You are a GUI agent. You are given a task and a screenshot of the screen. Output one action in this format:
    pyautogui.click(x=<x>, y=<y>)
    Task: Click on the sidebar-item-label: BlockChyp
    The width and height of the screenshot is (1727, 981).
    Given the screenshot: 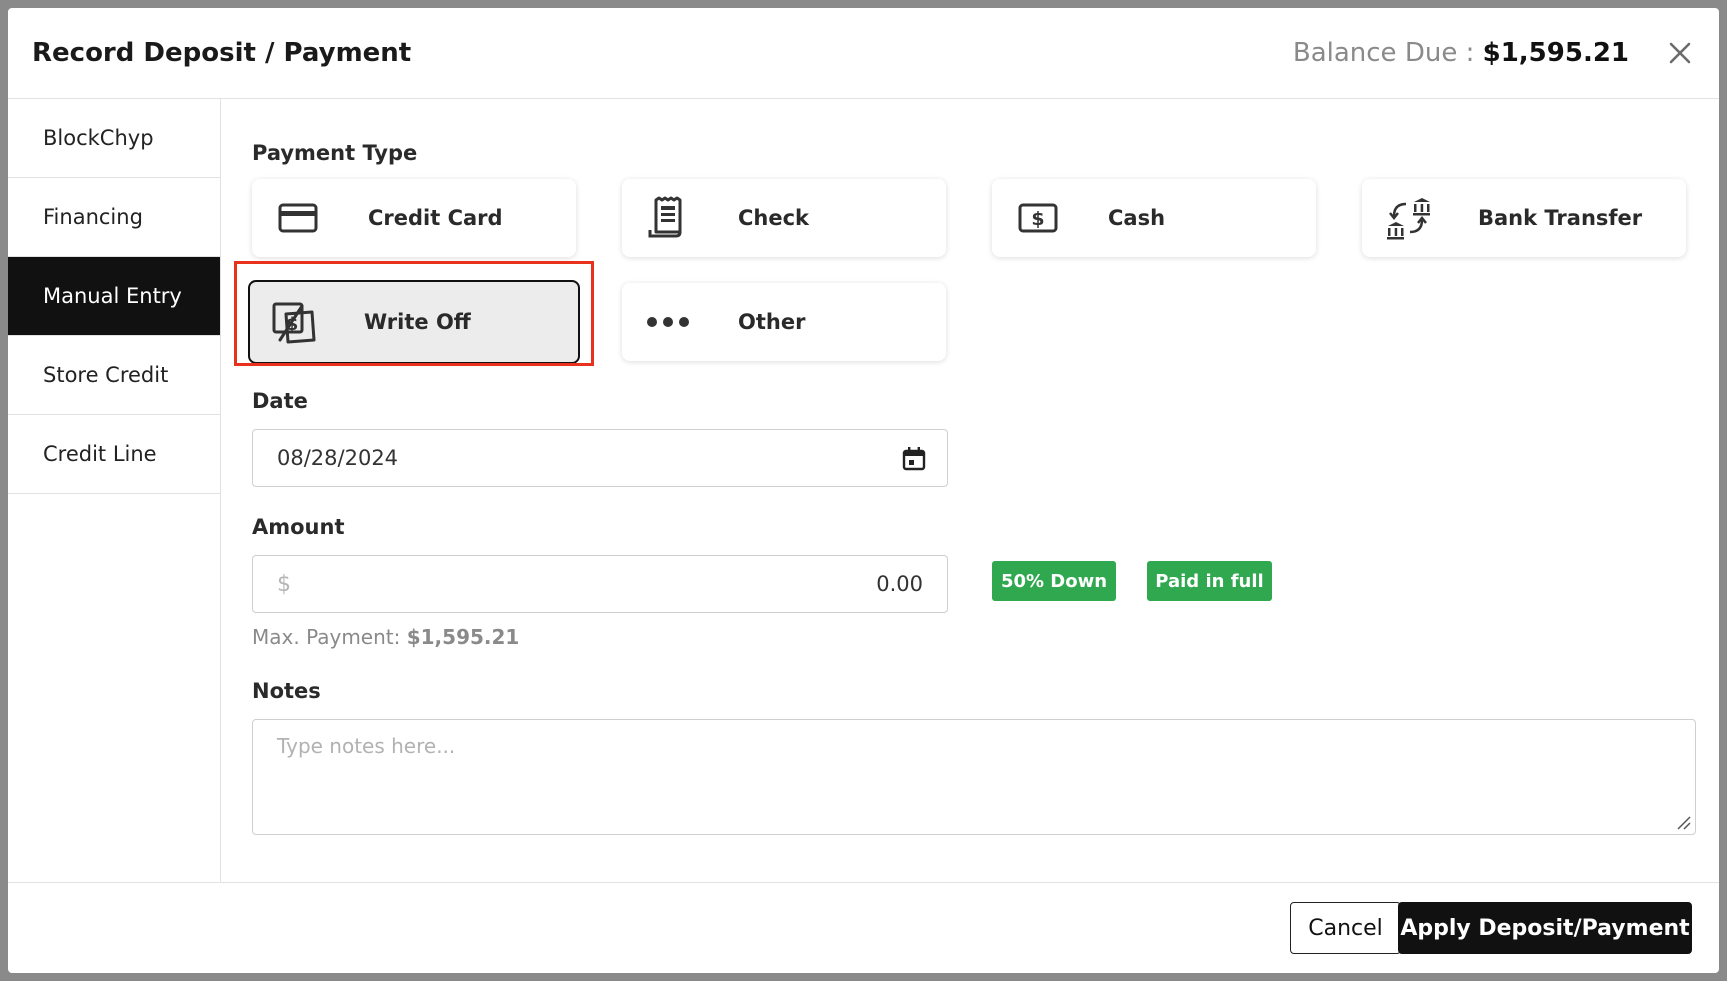 What is the action you would take?
    pyautogui.click(x=98, y=138)
    